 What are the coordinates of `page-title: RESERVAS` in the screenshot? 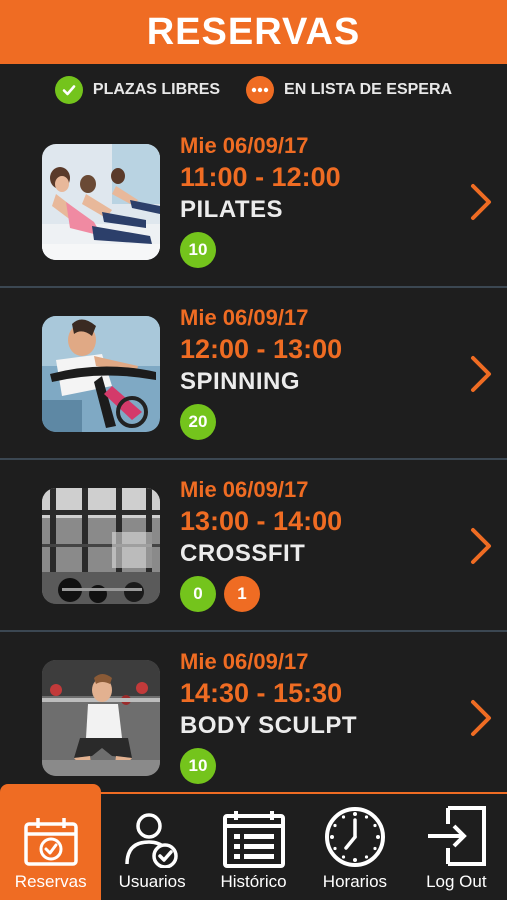 It's located at (253, 31).